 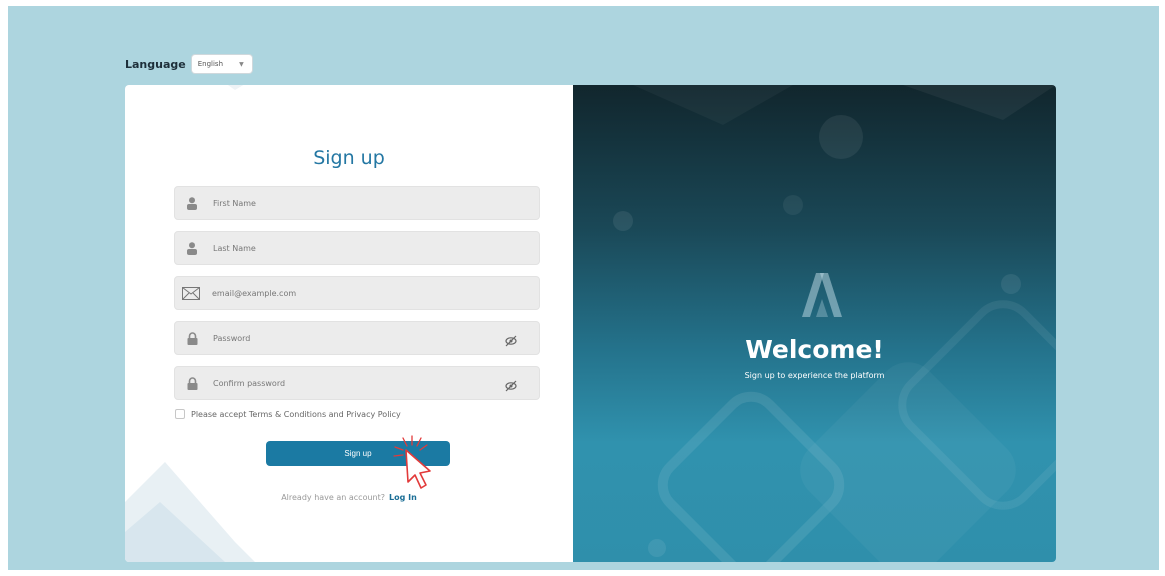 What do you see at coordinates (234, 203) in the screenshot?
I see `first-name-placeholder: First Name` at bounding box center [234, 203].